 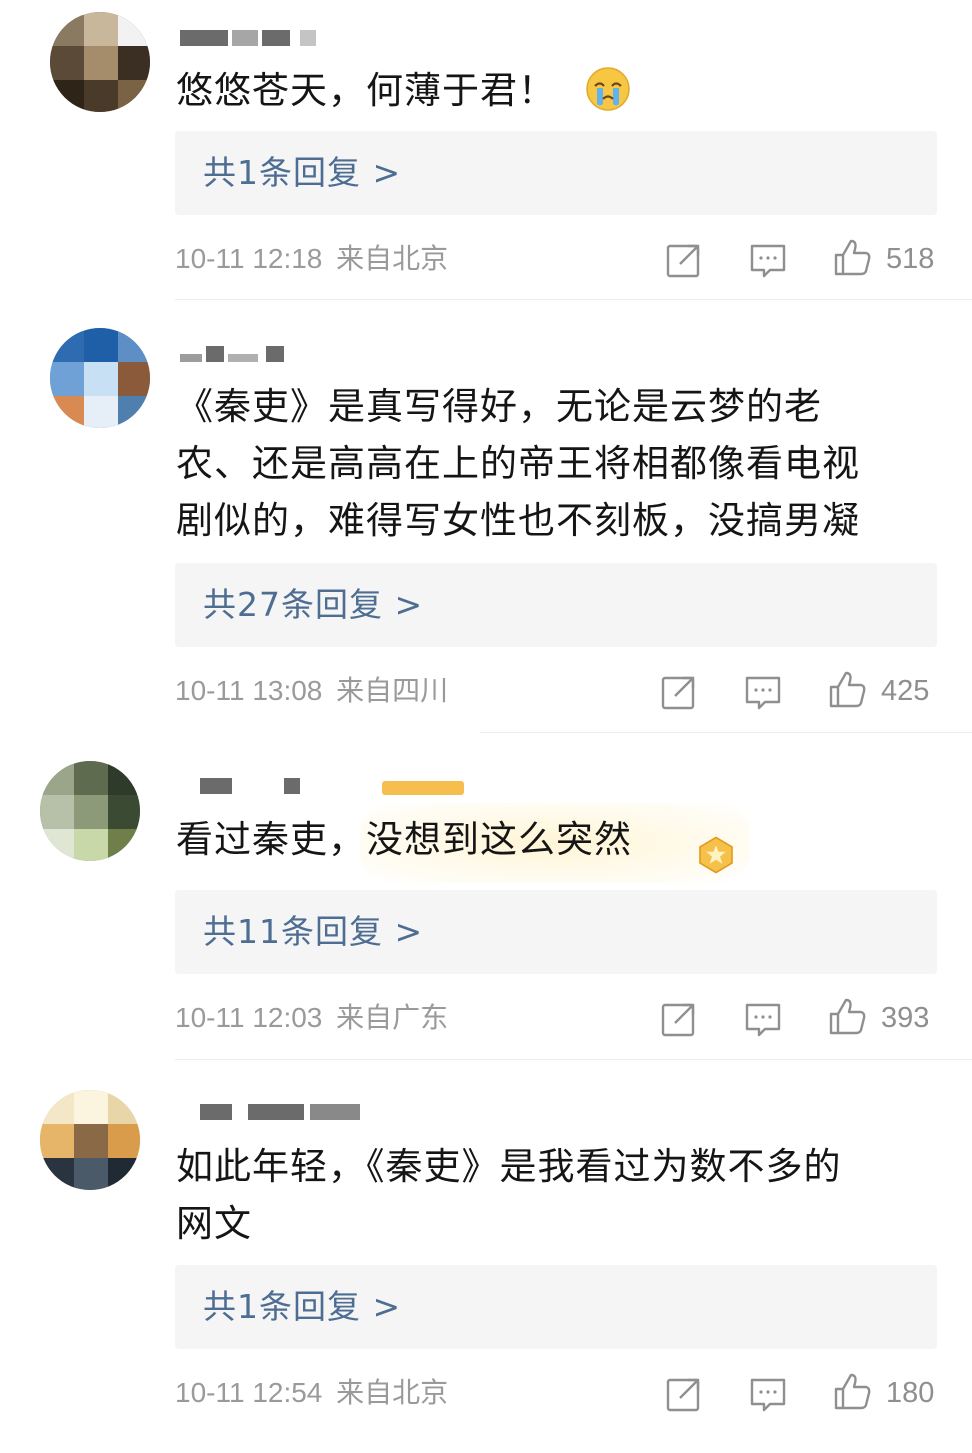 I want to click on comment-text: 如此年轻，《秦吏》是我看过为数不多的 网文, so click(x=509, y=1195).